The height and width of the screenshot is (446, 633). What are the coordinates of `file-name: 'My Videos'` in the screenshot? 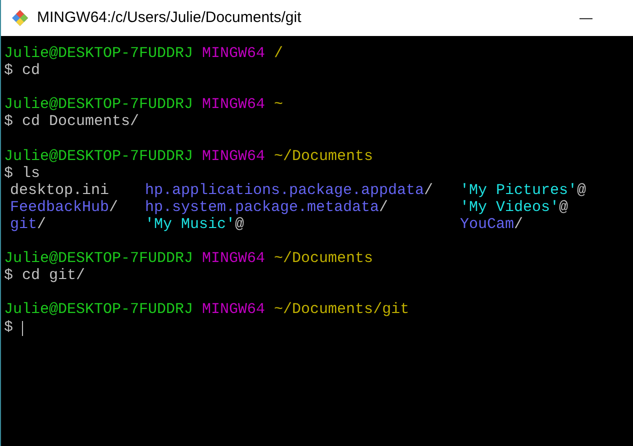 It's located at (510, 207).